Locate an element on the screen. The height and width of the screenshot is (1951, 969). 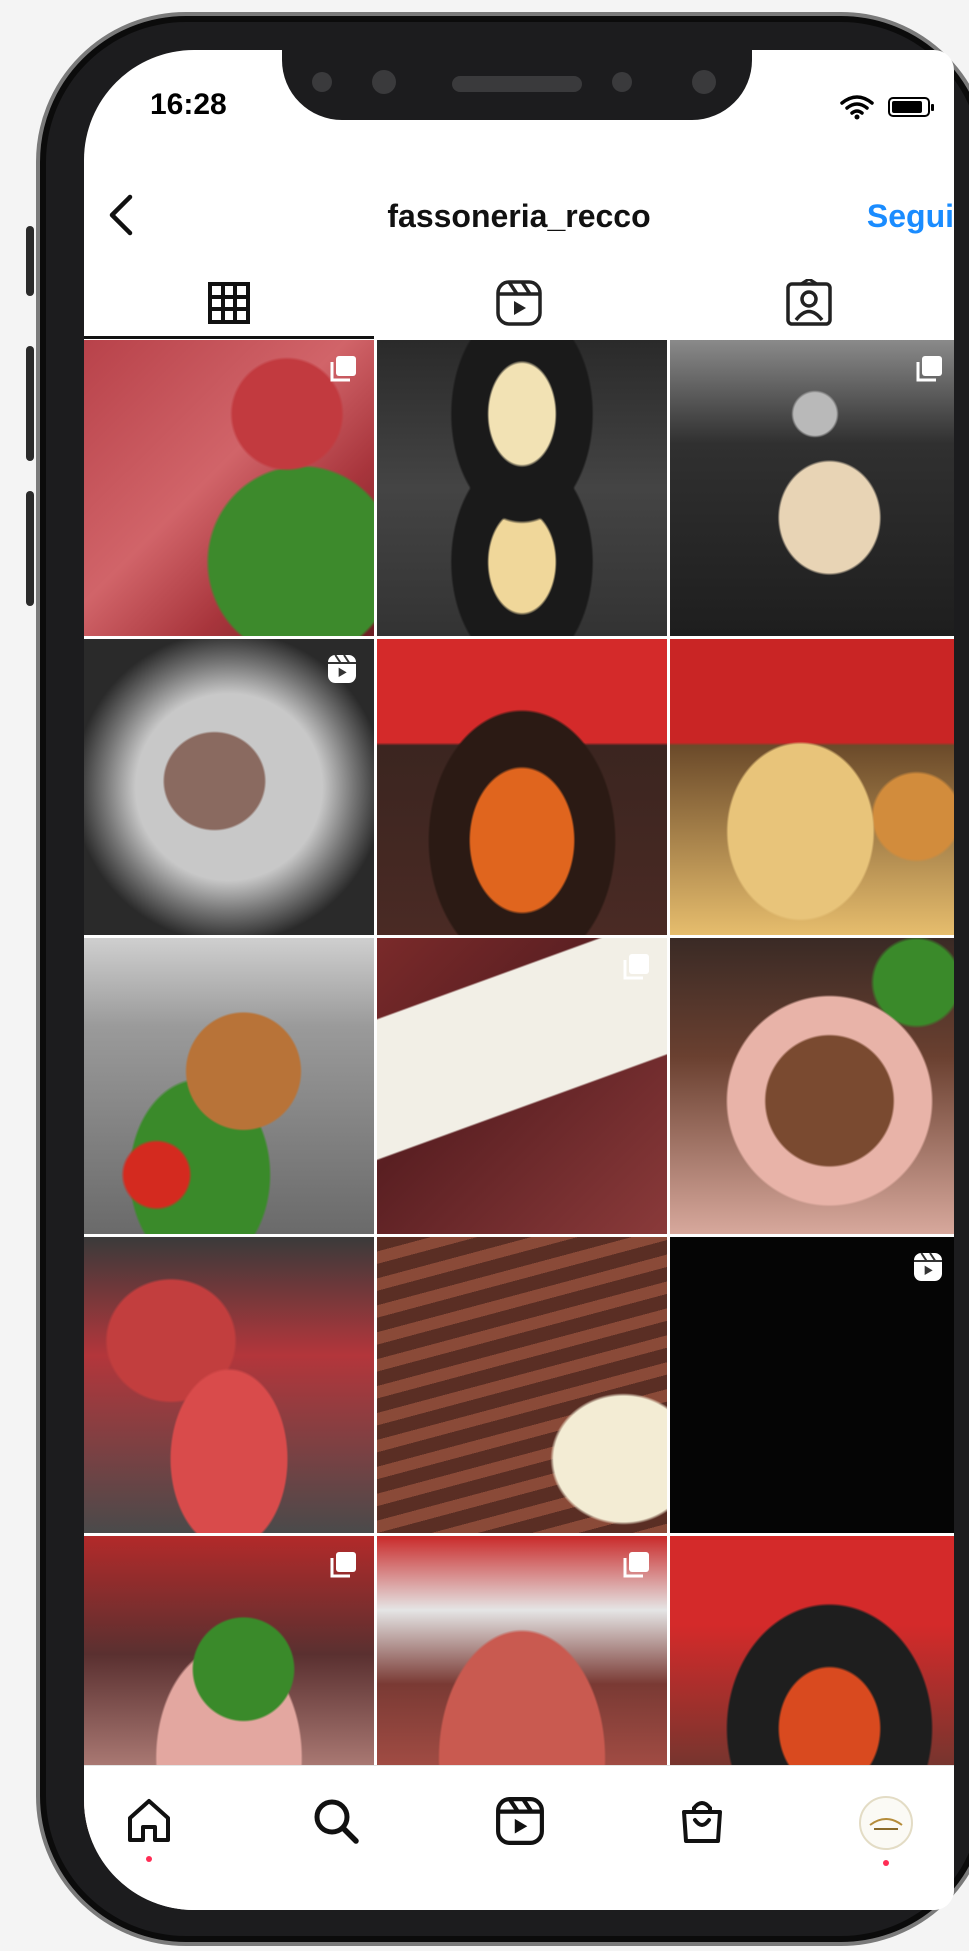
profile-avatar is located at coordinates (886, 1823).